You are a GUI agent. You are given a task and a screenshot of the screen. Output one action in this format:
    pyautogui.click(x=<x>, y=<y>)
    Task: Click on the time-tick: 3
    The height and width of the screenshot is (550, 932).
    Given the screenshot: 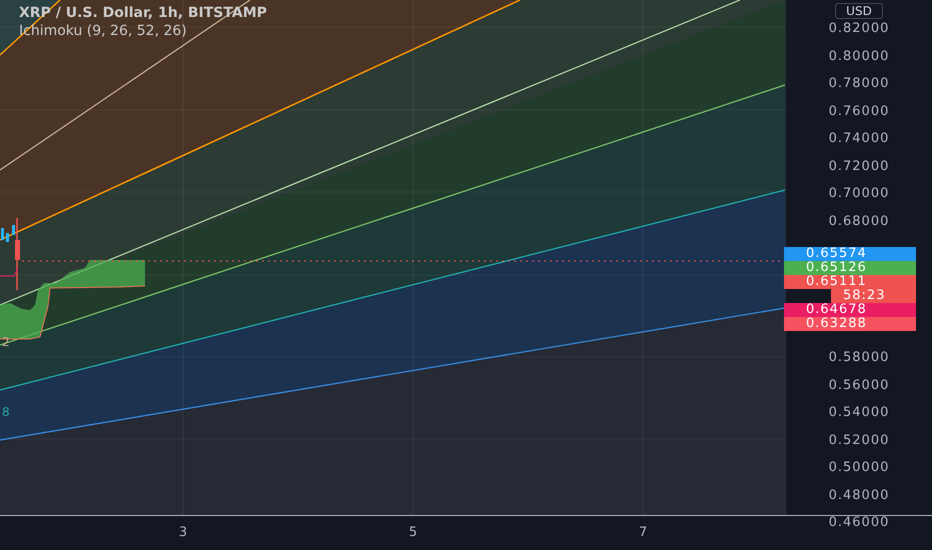 What is the action you would take?
    pyautogui.click(x=183, y=533)
    